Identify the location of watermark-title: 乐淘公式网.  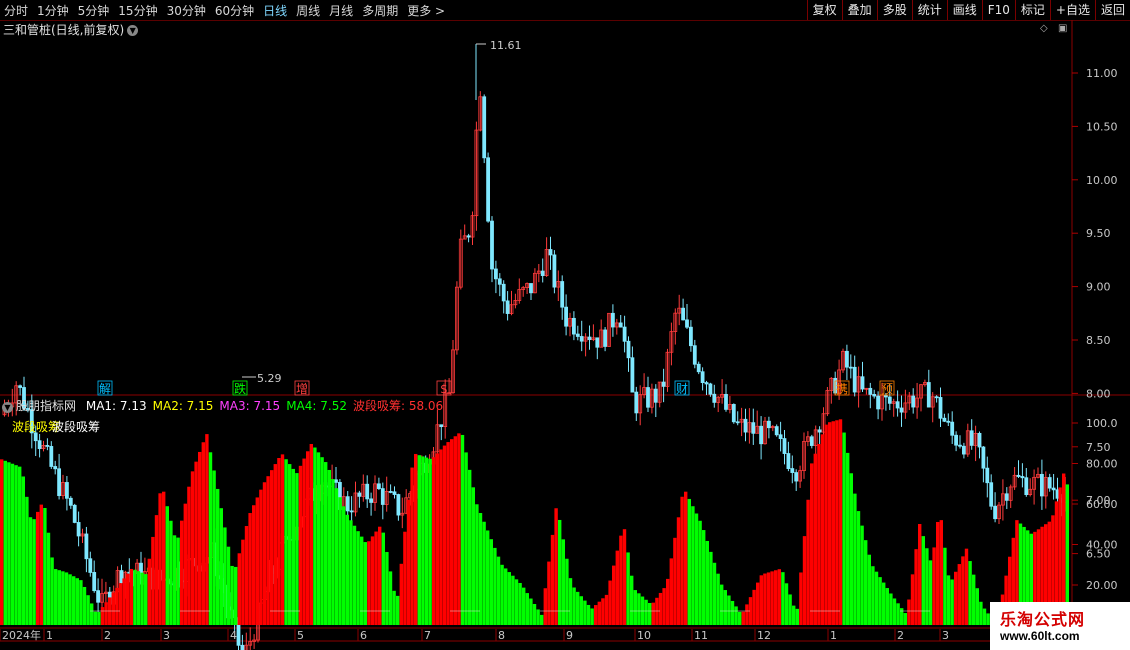
(1043, 619).